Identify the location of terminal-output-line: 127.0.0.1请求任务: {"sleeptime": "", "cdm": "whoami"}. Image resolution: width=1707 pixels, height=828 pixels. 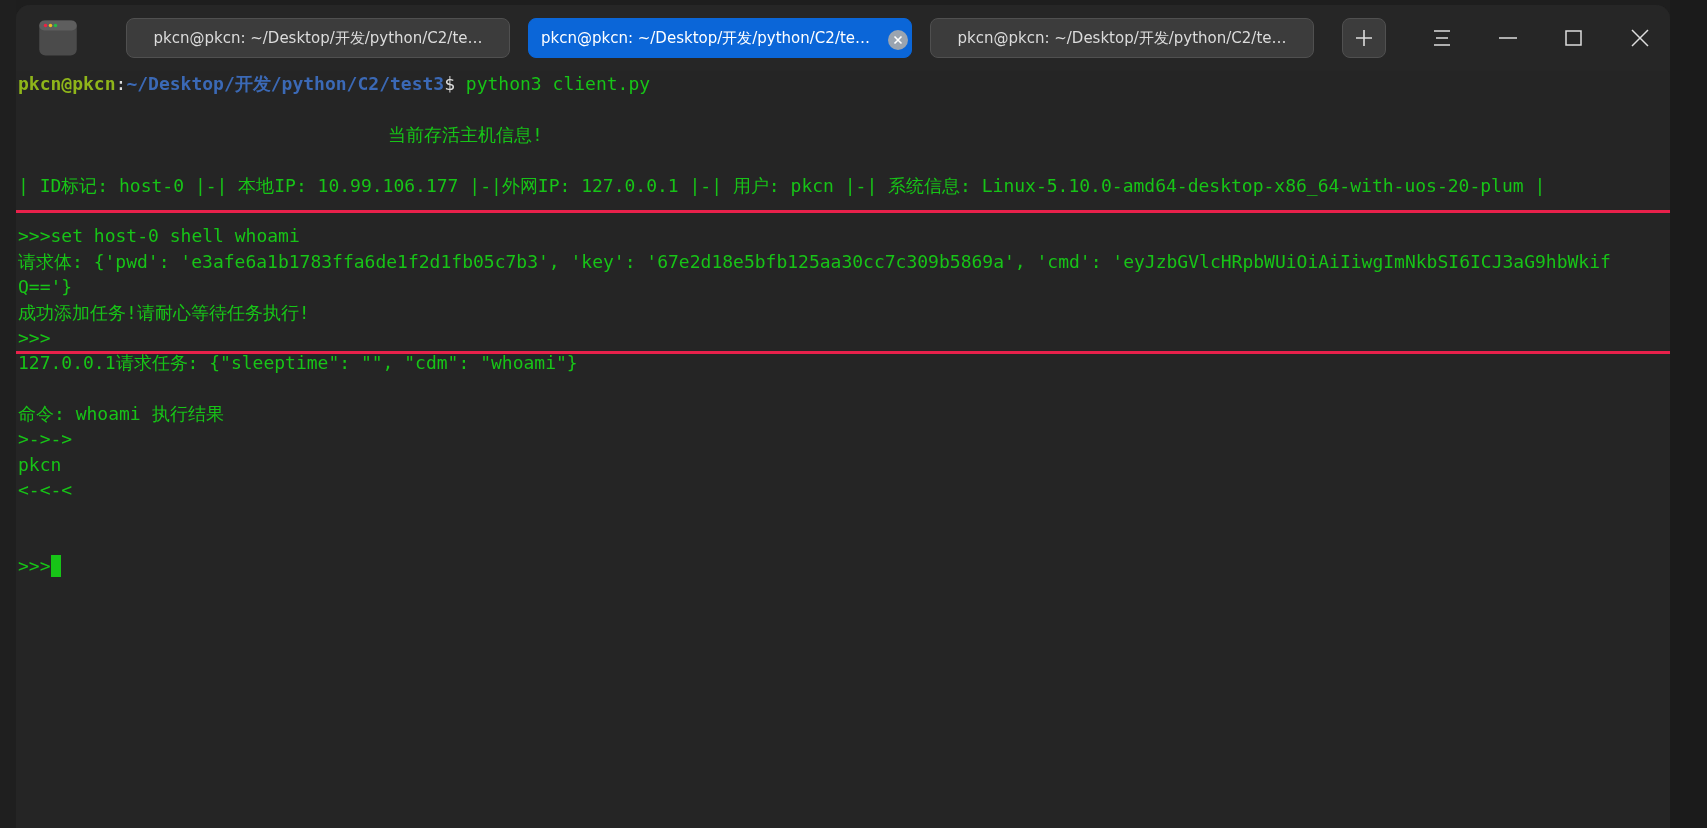
(298, 363).